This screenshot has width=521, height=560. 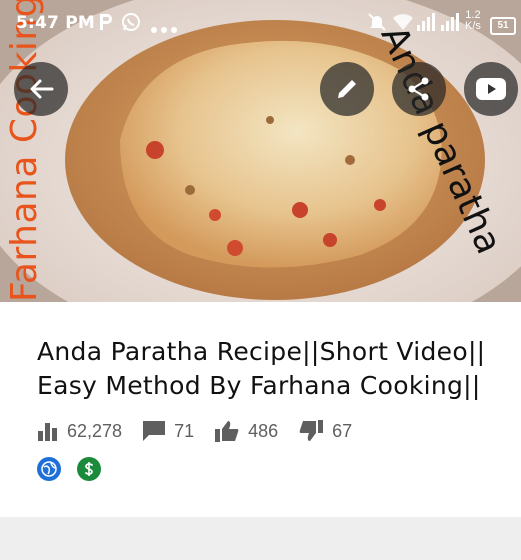 I want to click on bar-chart-icon, so click(x=47, y=432).